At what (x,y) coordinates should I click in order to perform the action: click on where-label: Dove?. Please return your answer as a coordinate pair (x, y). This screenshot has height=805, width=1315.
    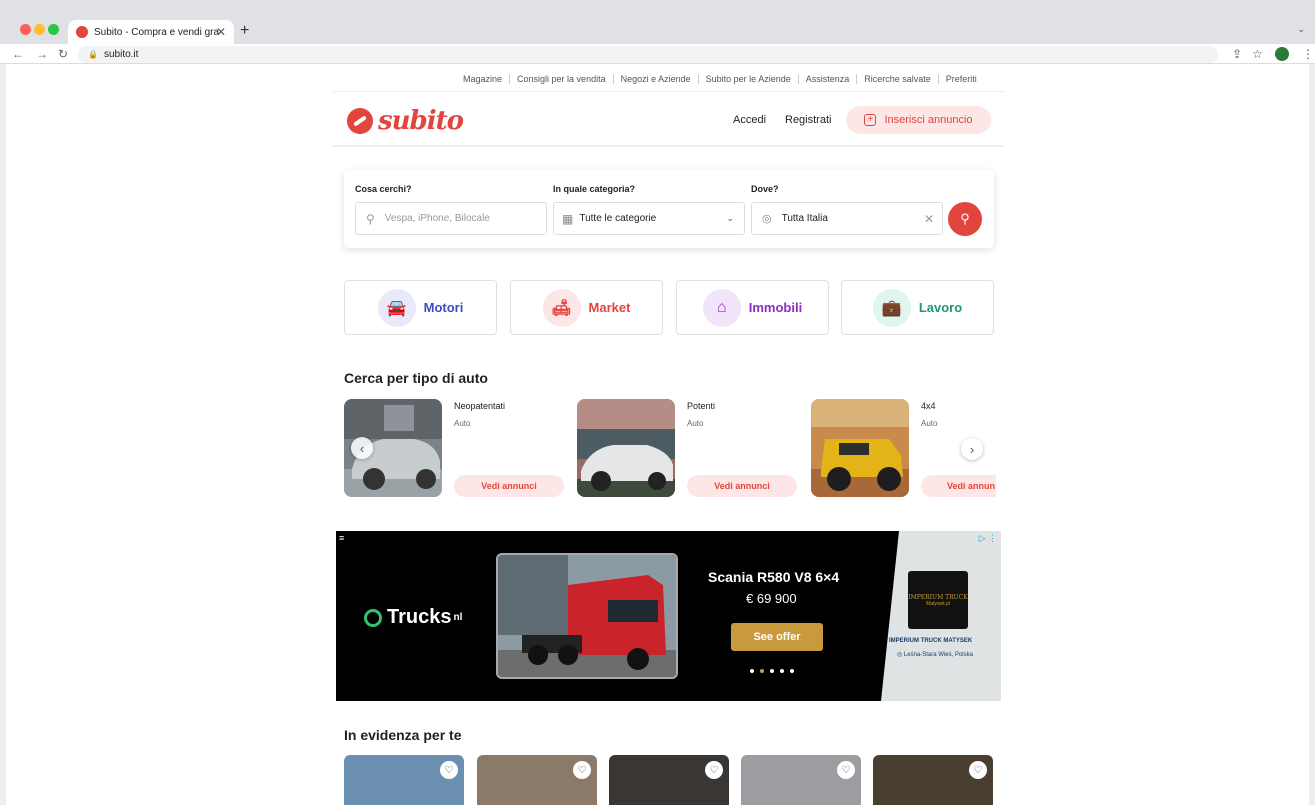
    Looking at the image, I should click on (765, 189).